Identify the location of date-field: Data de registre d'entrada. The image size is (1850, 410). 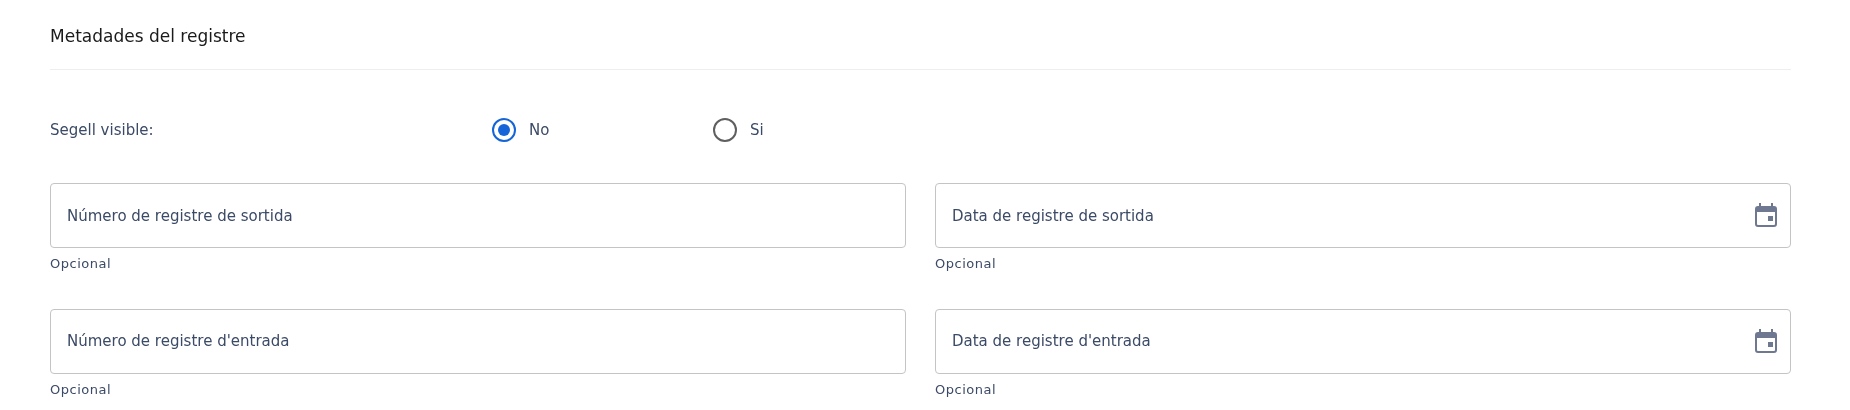
(1363, 341).